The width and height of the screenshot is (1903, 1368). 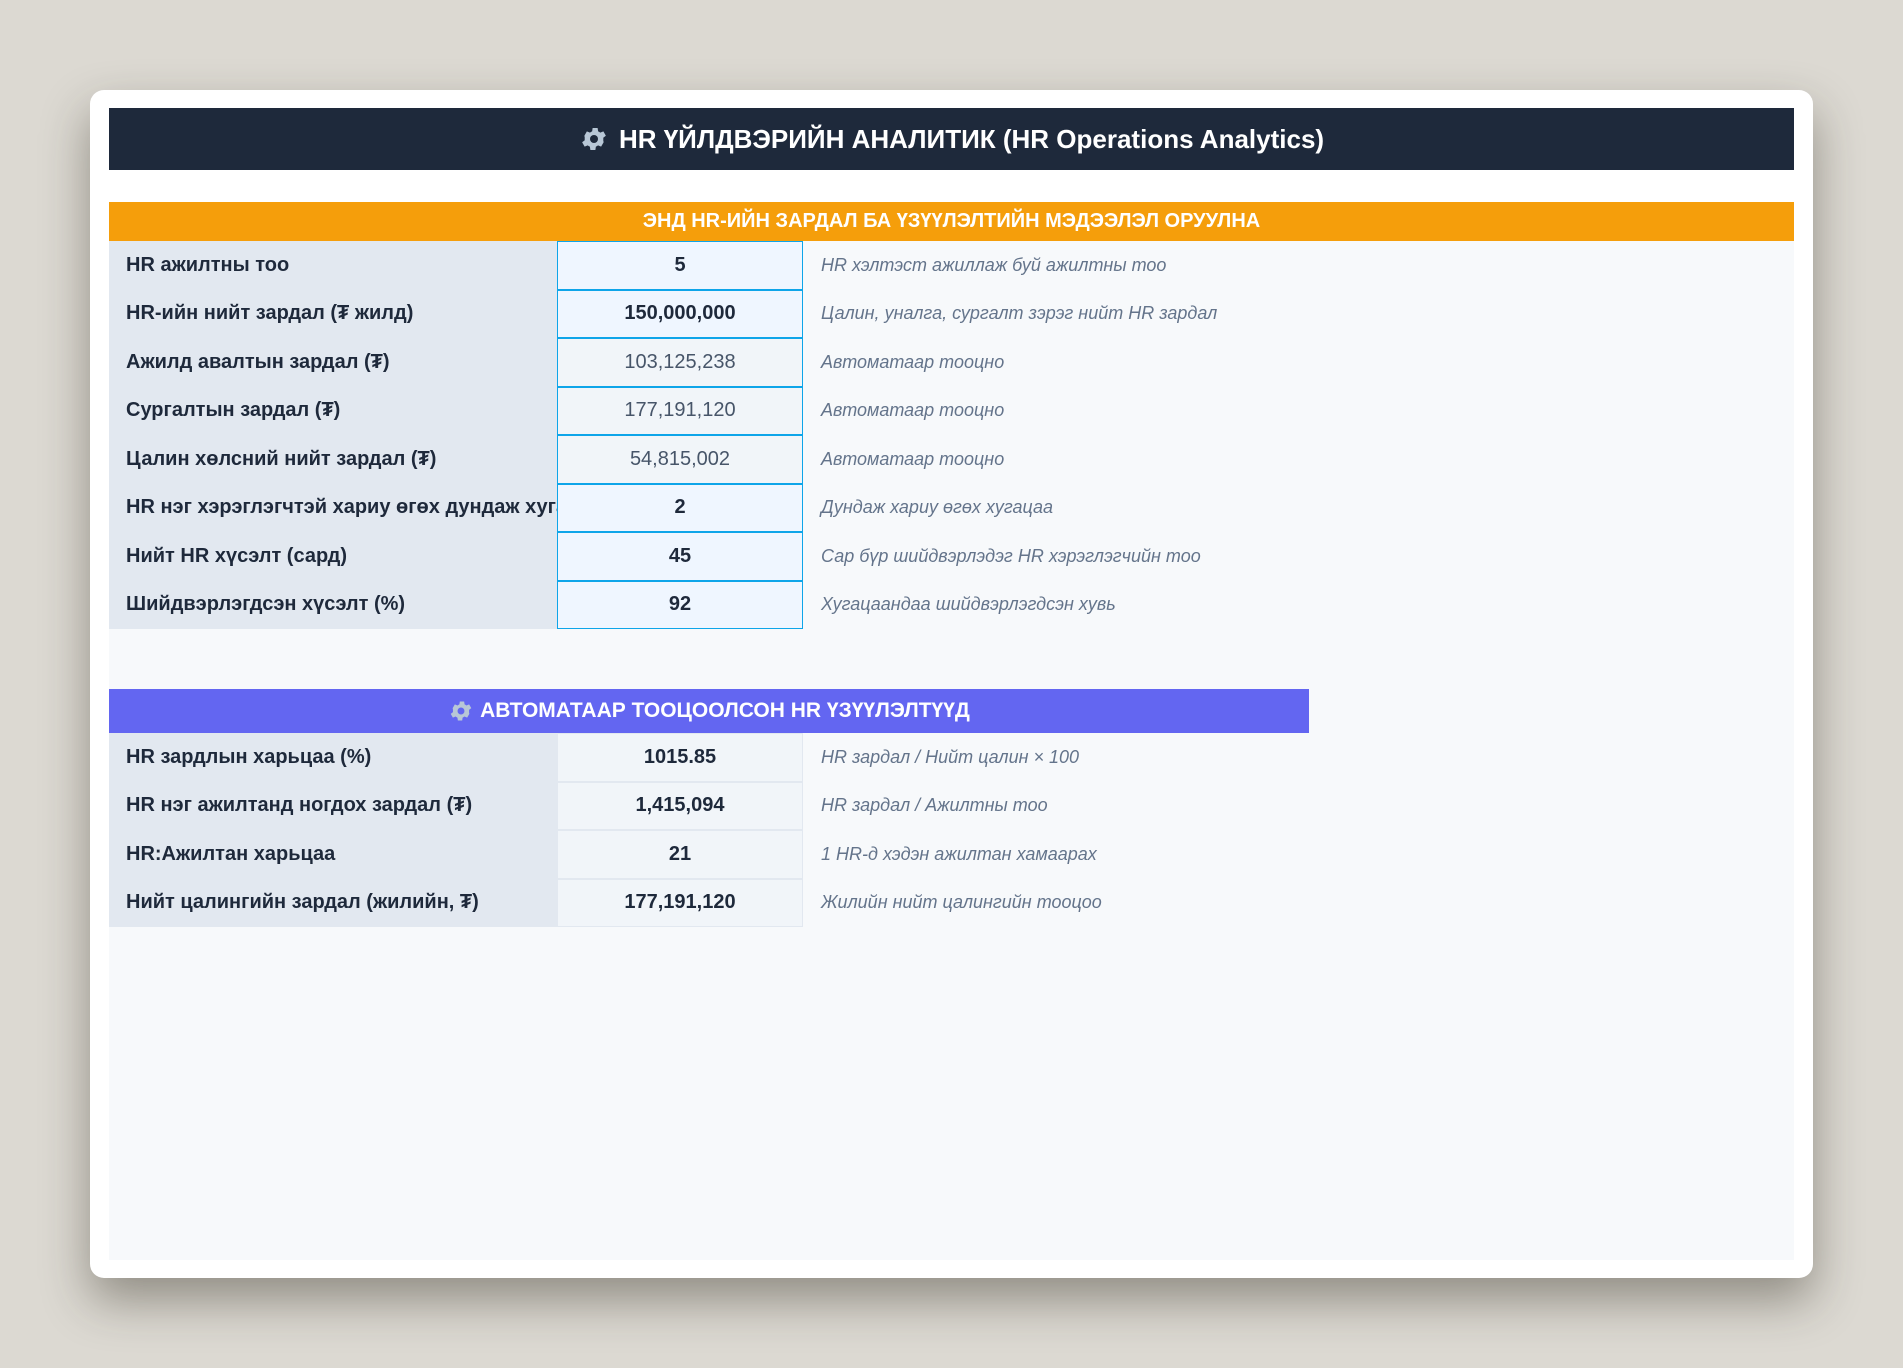 I want to click on row-note: HR зардал / Нийт цалин × 100, so click(x=950, y=756).